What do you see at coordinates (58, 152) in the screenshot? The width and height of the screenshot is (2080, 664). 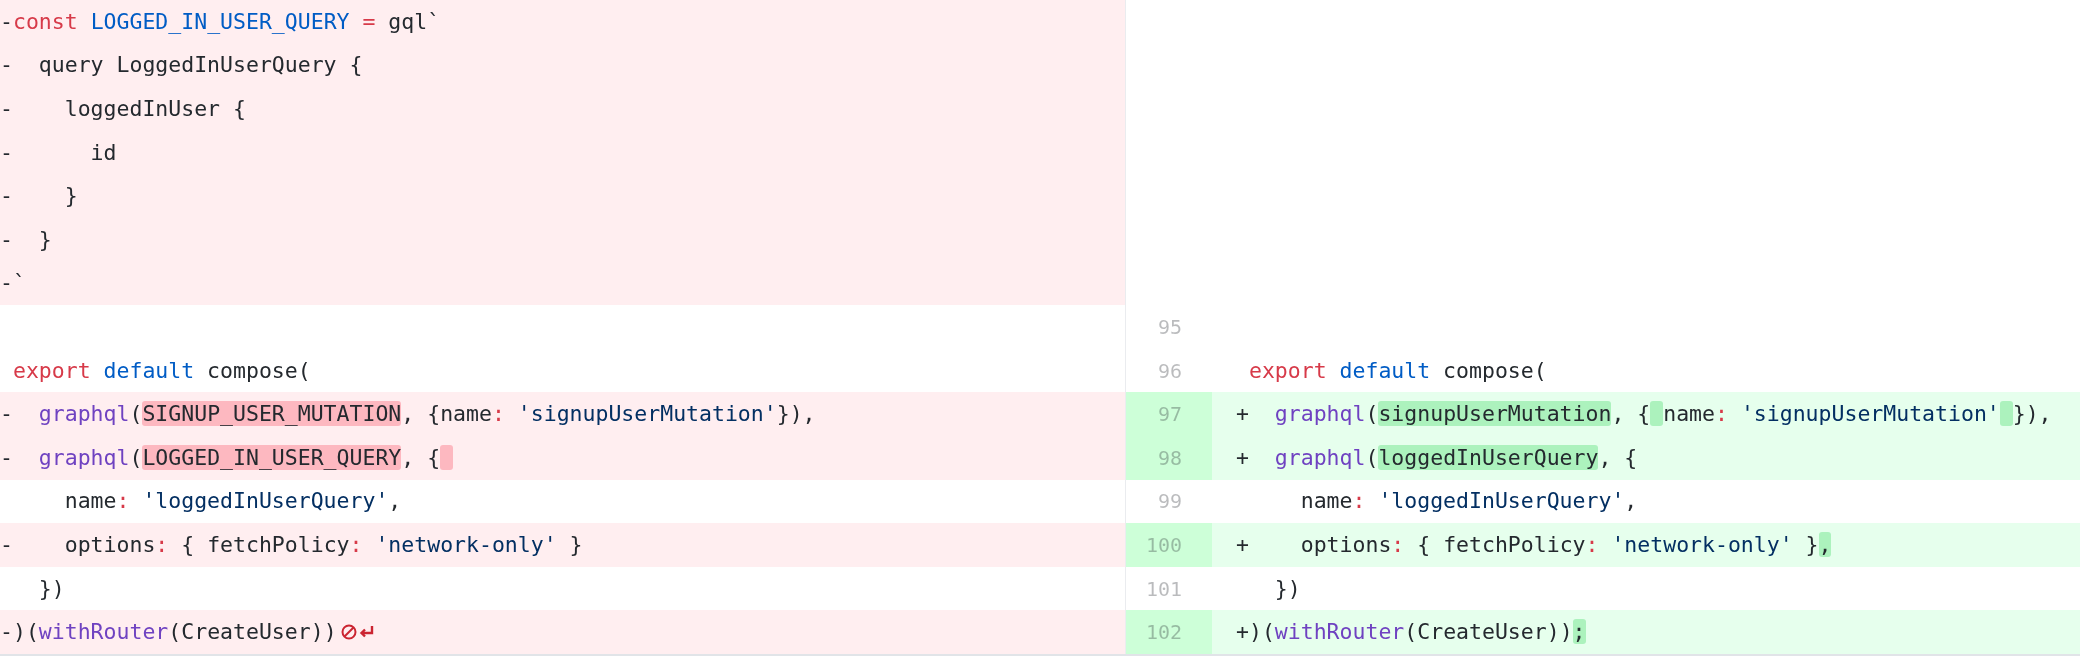 I see `code-line: - id` at bounding box center [58, 152].